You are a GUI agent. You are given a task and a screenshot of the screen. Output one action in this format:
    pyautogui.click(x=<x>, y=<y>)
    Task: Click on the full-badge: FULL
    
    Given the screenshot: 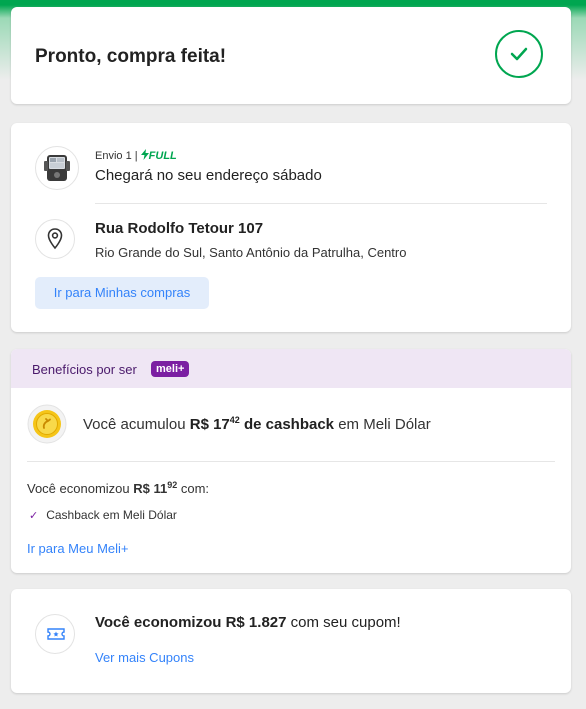 What is the action you would take?
    pyautogui.click(x=158, y=155)
    